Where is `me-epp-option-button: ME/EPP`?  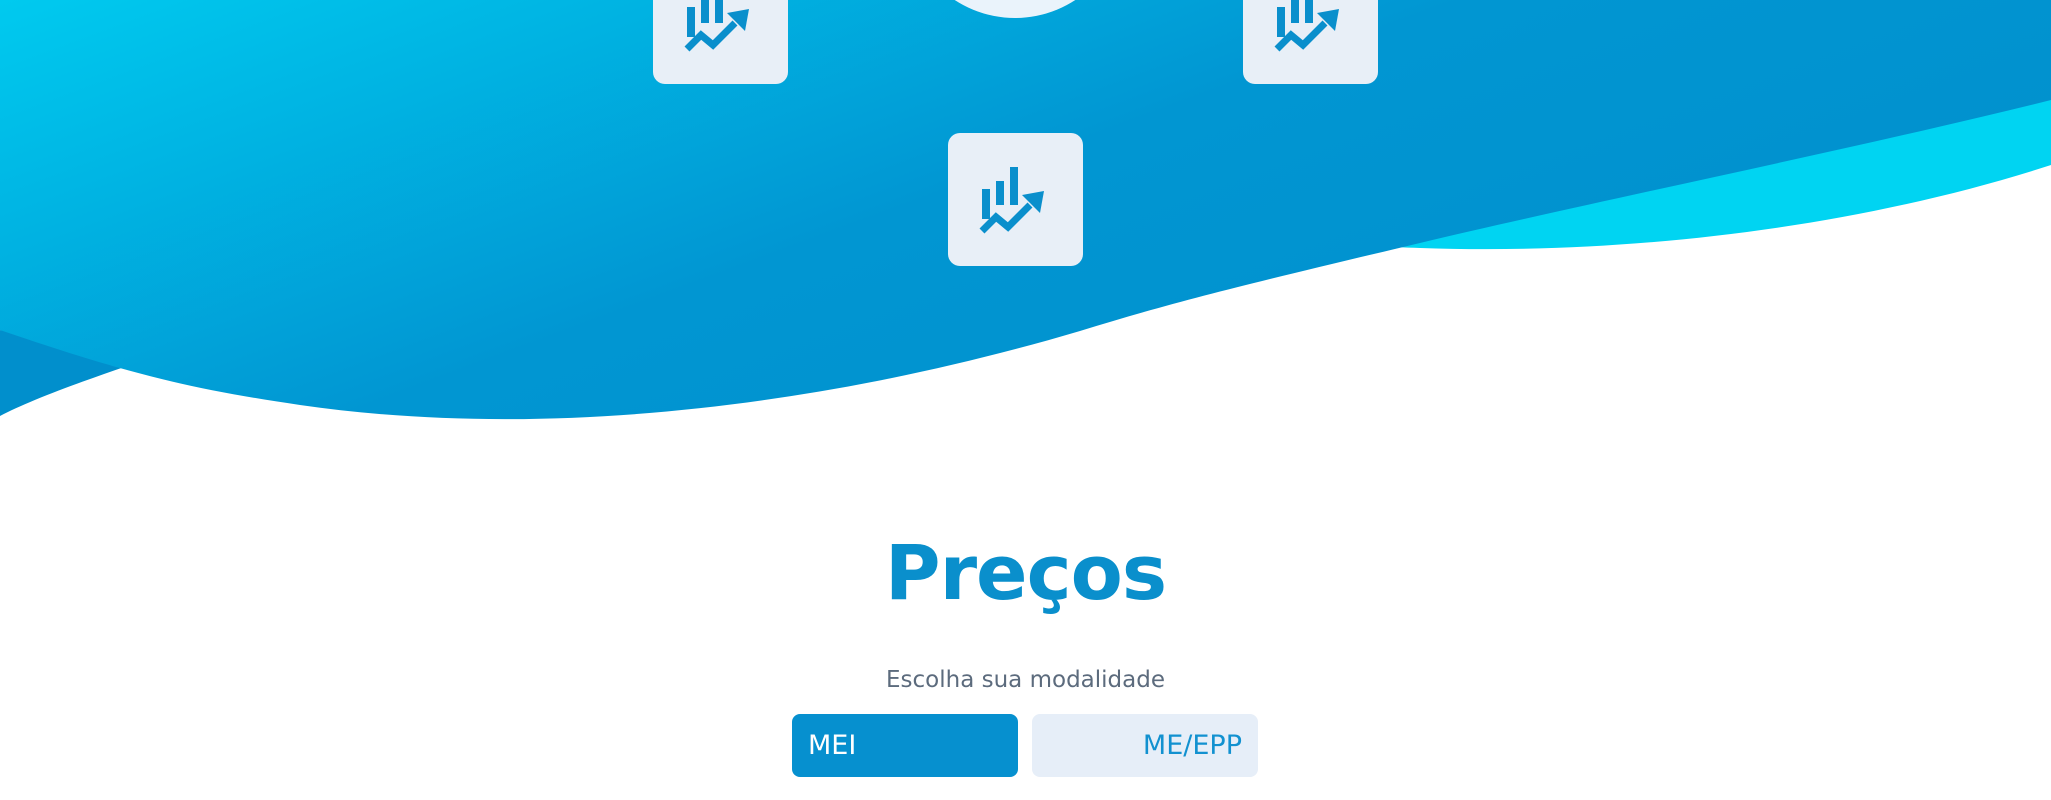
me-epp-option-button: ME/EPP is located at coordinates (1145, 745).